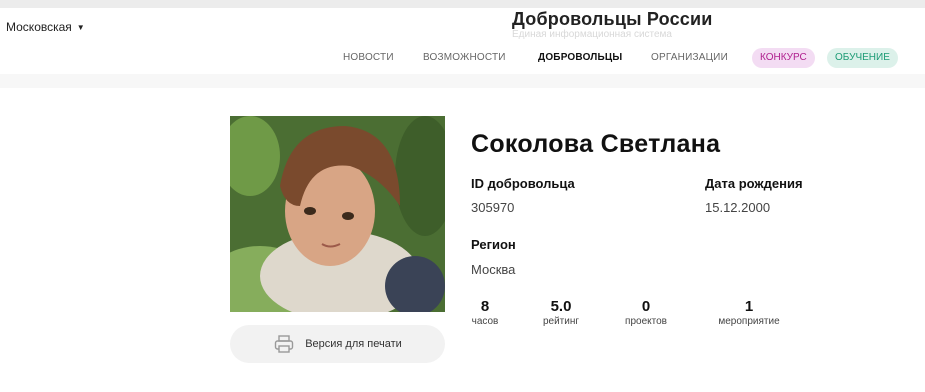 Image resolution: width=925 pixels, height=392 pixels. What do you see at coordinates (39, 27) in the screenshot?
I see `region-selector-label: Московская` at bounding box center [39, 27].